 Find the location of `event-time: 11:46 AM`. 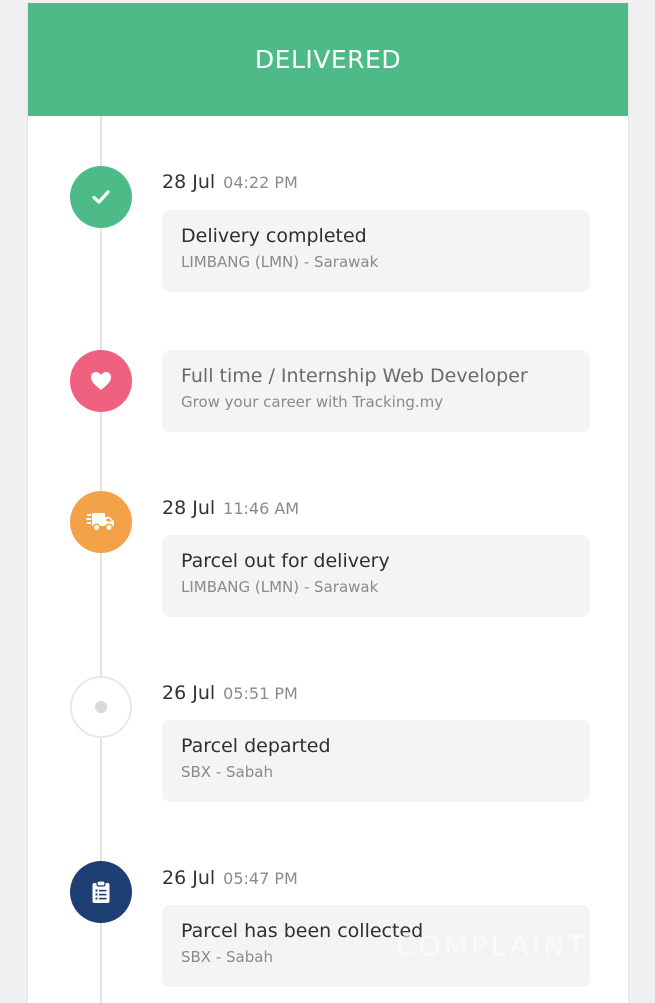

event-time: 11:46 AM is located at coordinates (261, 508).